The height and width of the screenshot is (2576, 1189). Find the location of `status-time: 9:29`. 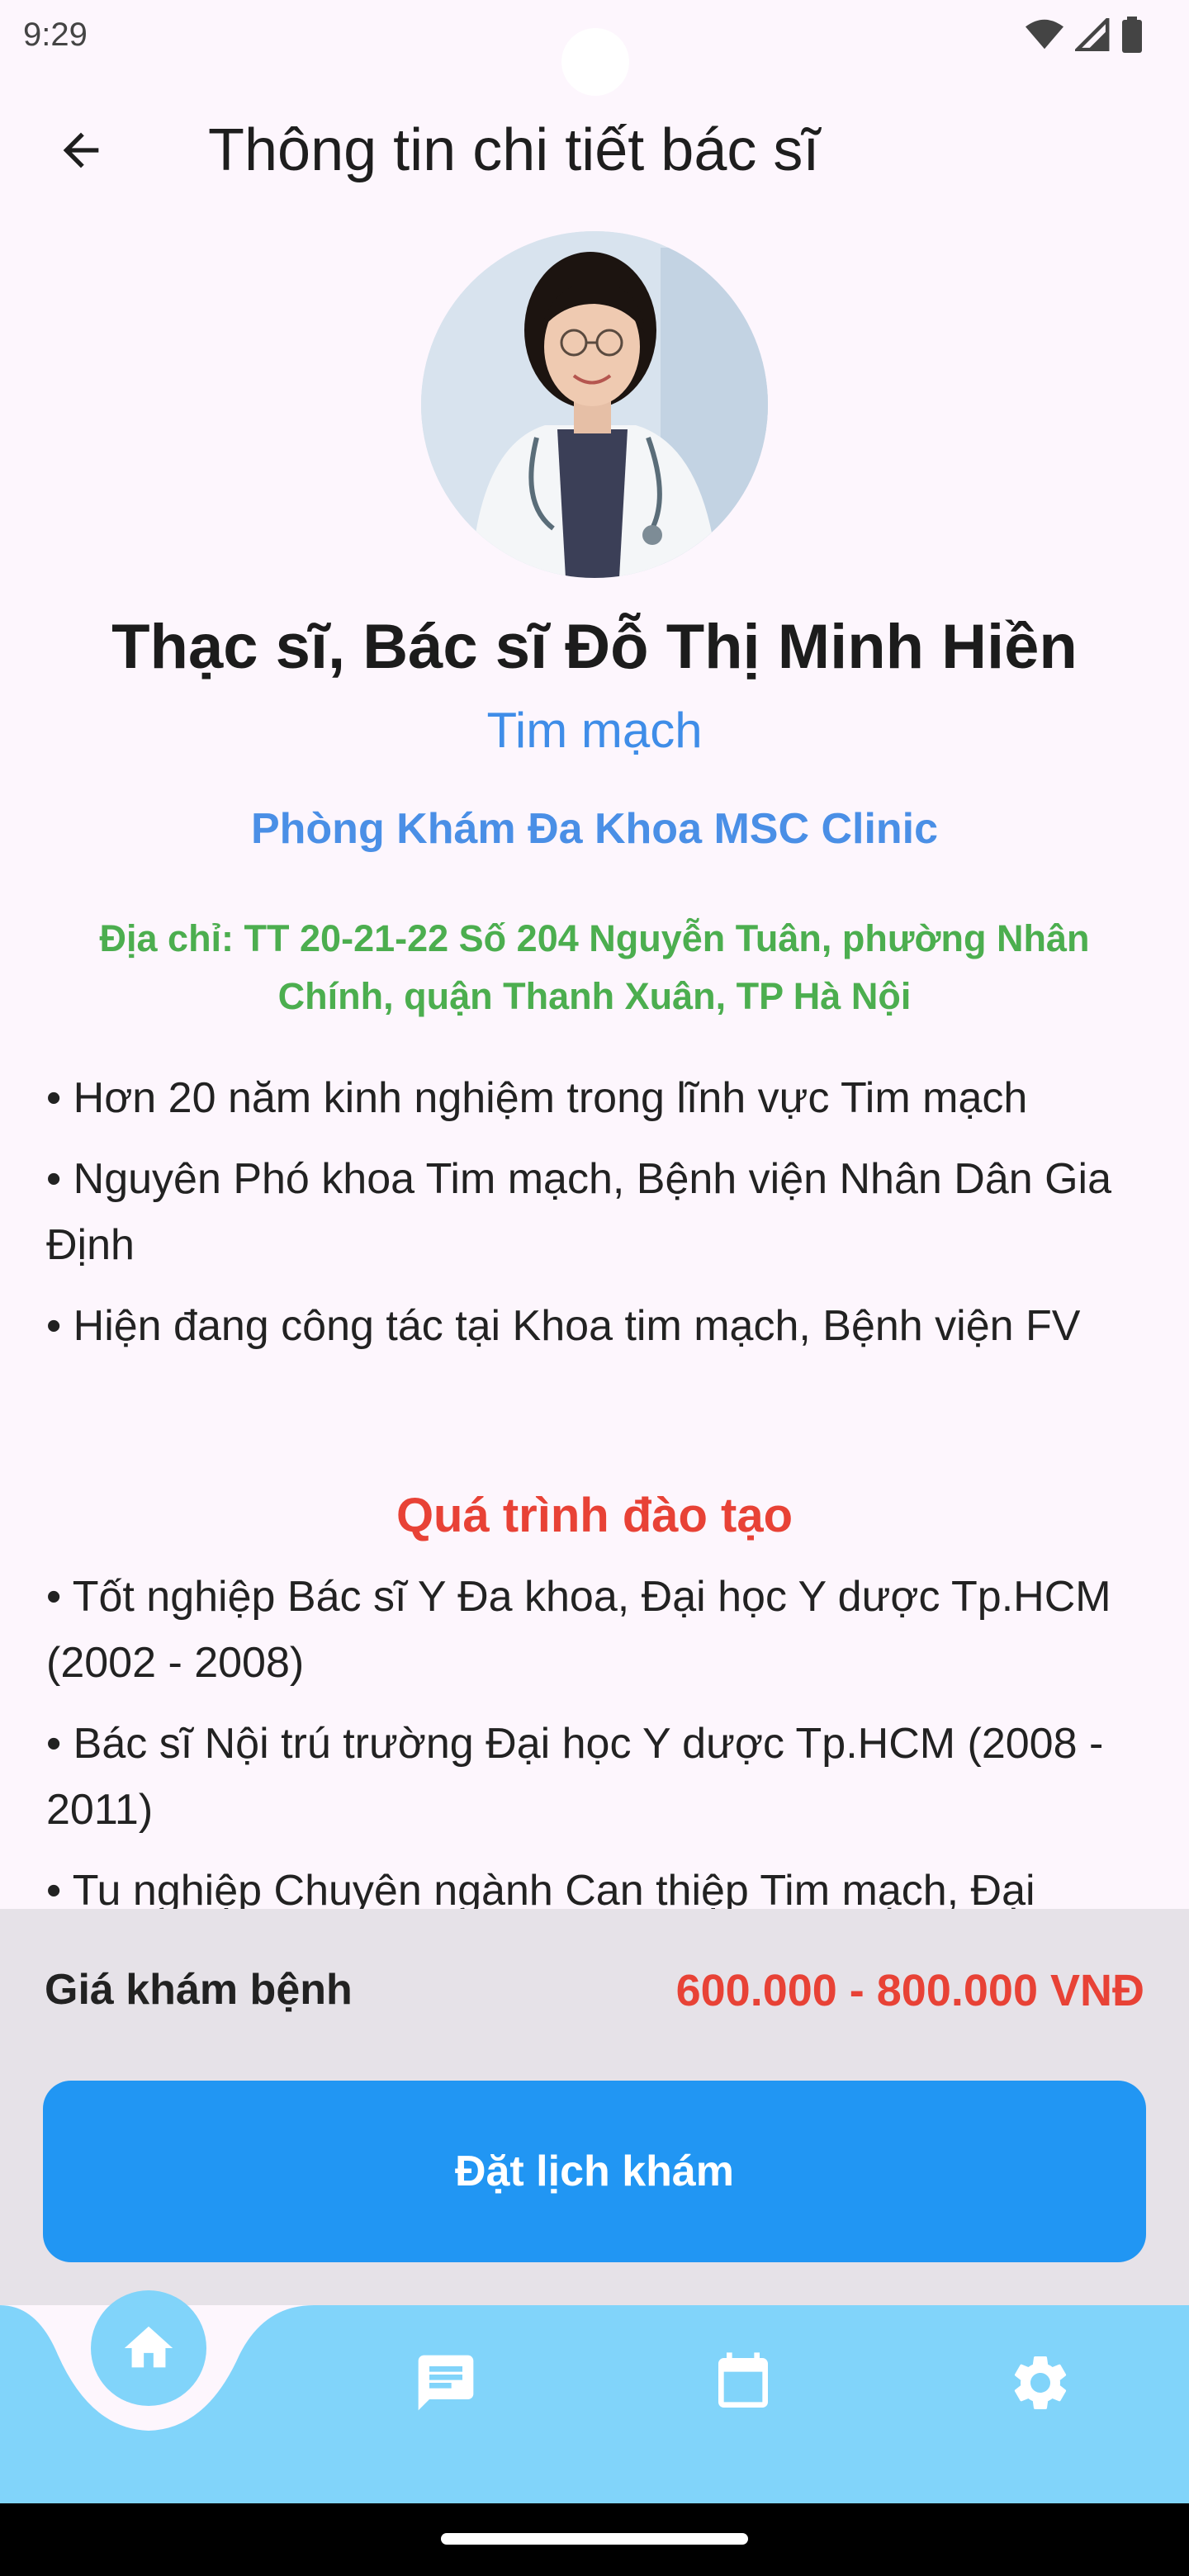

status-time: 9:29 is located at coordinates (55, 34).